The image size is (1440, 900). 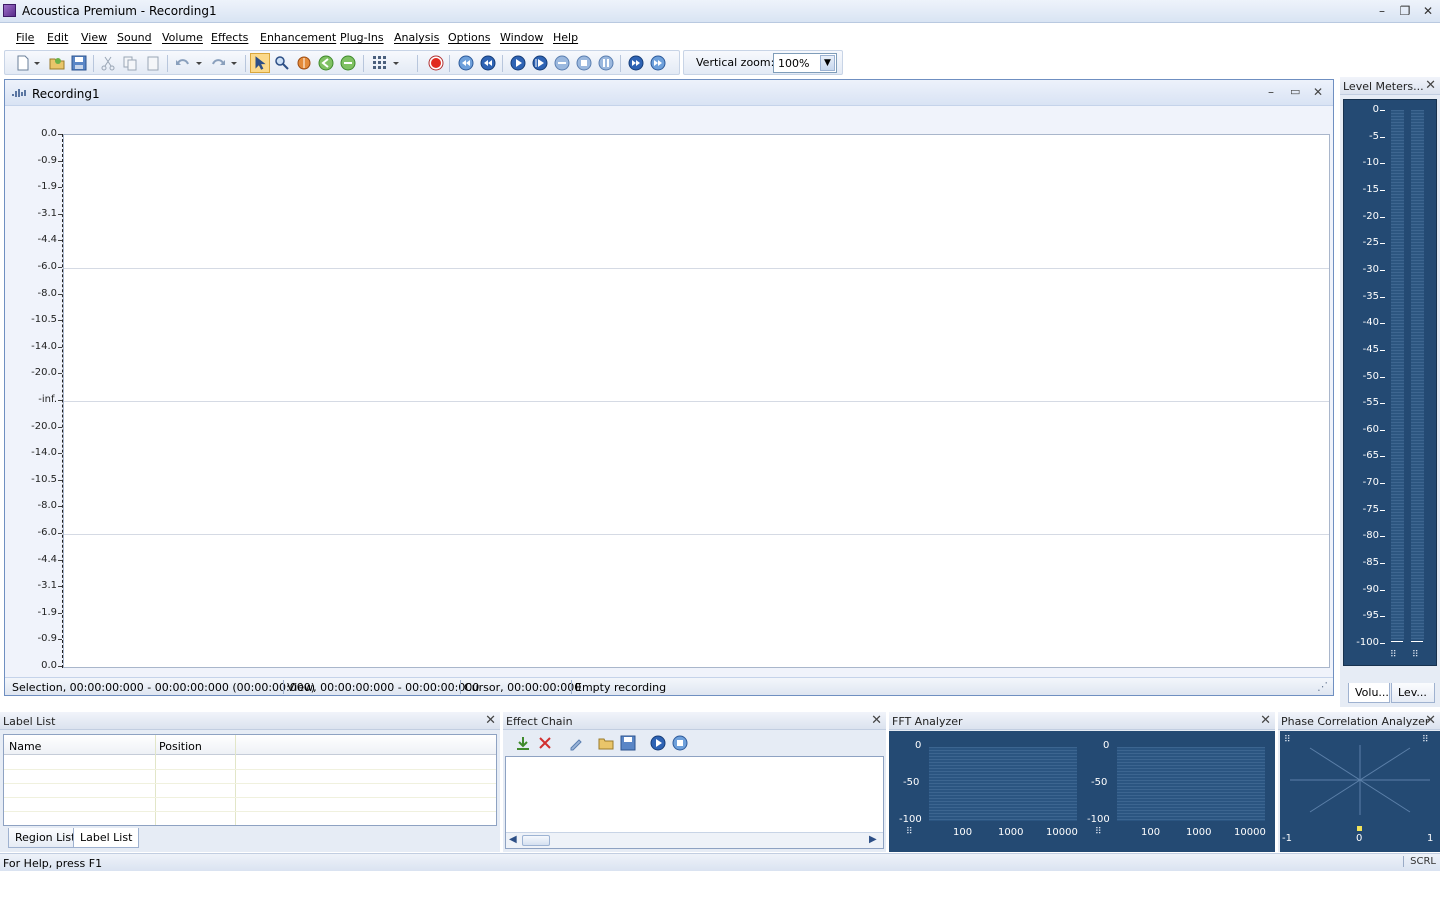 I want to click on pause-icon, so click(x=606, y=63).